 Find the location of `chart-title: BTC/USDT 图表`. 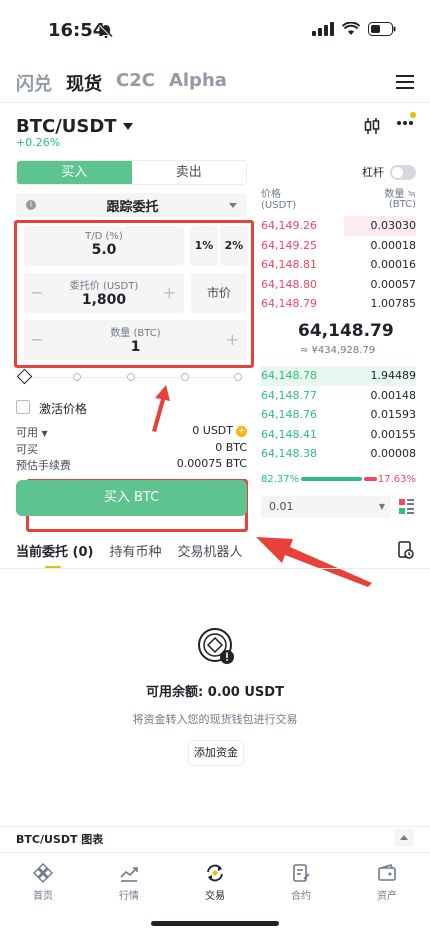

chart-title: BTC/USDT 图表 is located at coordinates (60, 839).